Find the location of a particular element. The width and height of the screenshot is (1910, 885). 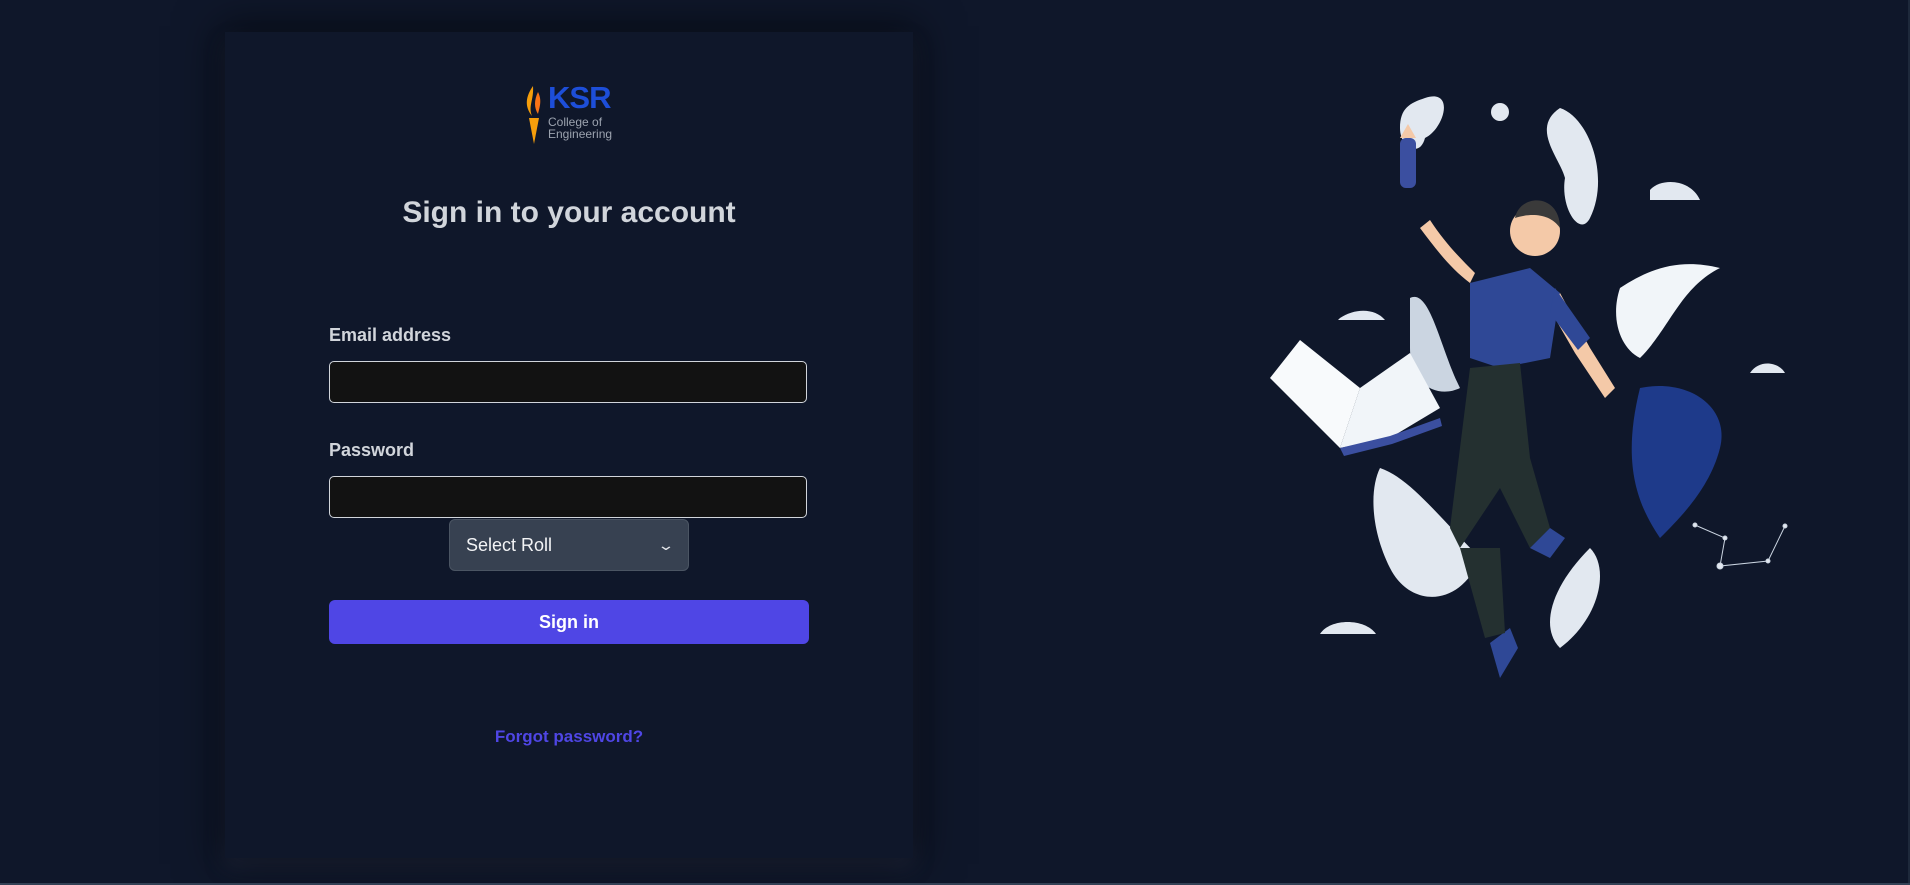

email-field is located at coordinates (568, 382).